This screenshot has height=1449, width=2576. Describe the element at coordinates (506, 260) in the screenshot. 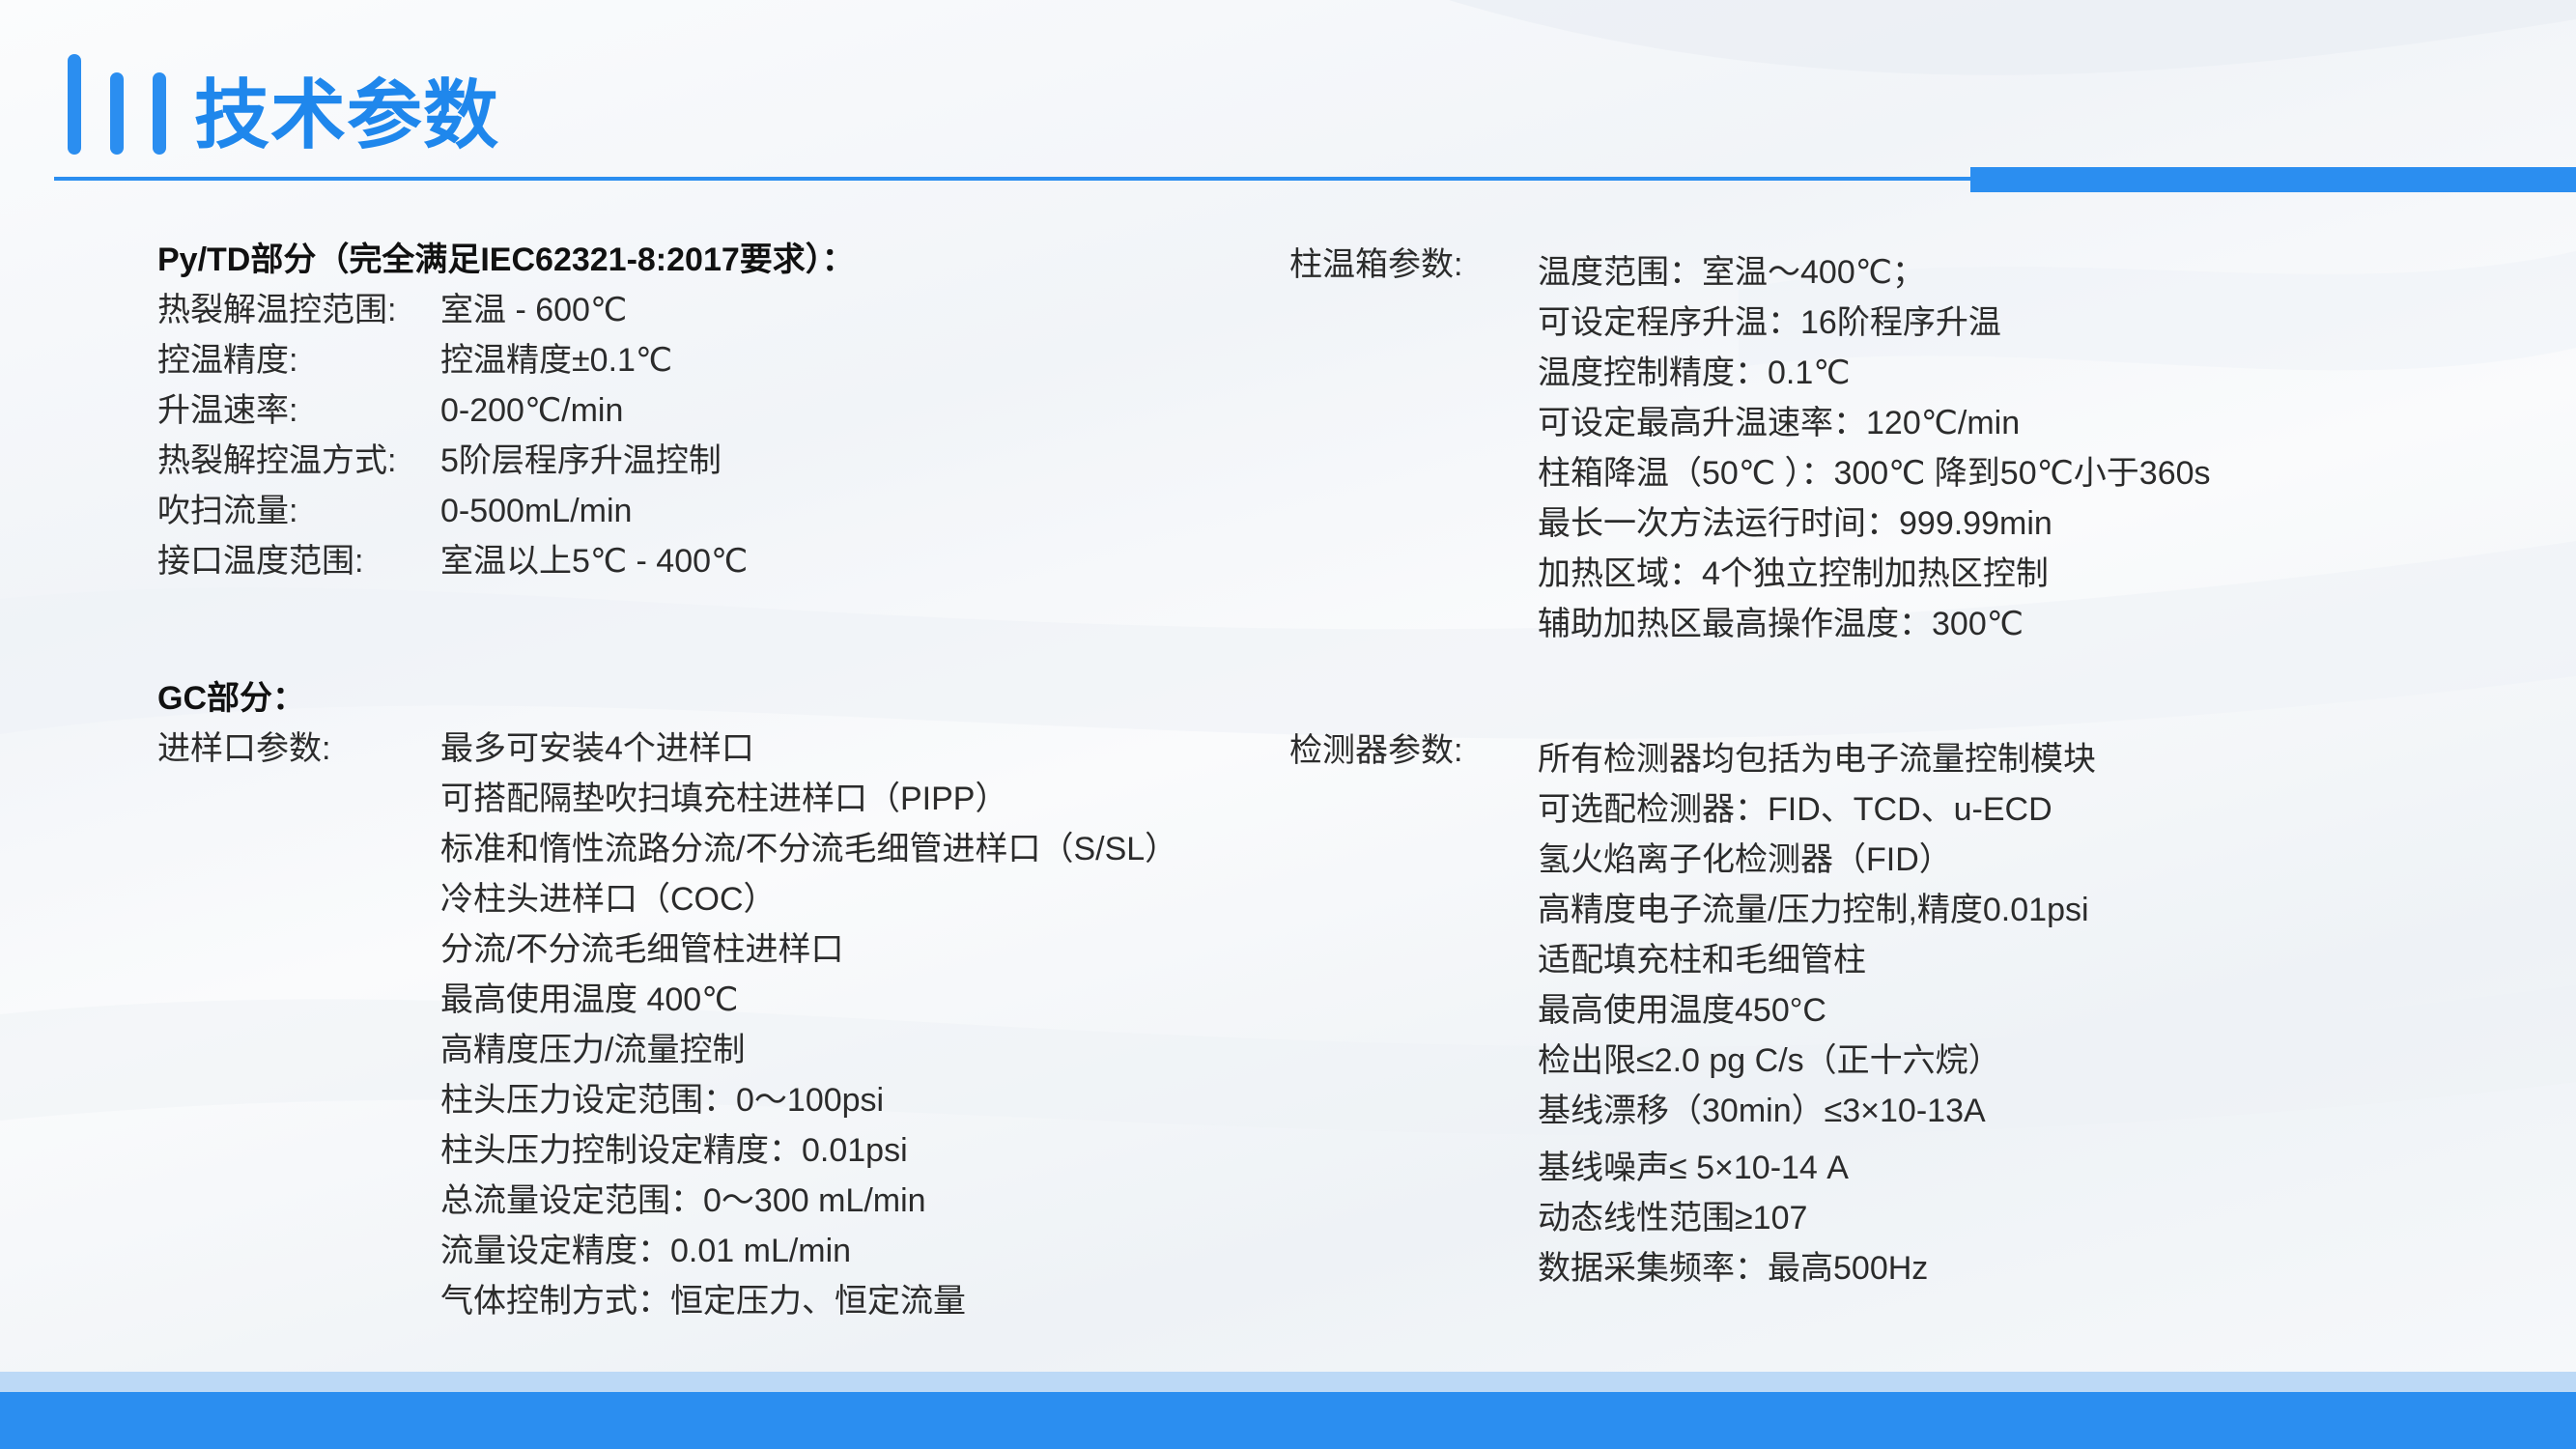

I see `pytd-heading: Py/TD部分（完全满足IEC62321-8:2017要求）：` at that location.